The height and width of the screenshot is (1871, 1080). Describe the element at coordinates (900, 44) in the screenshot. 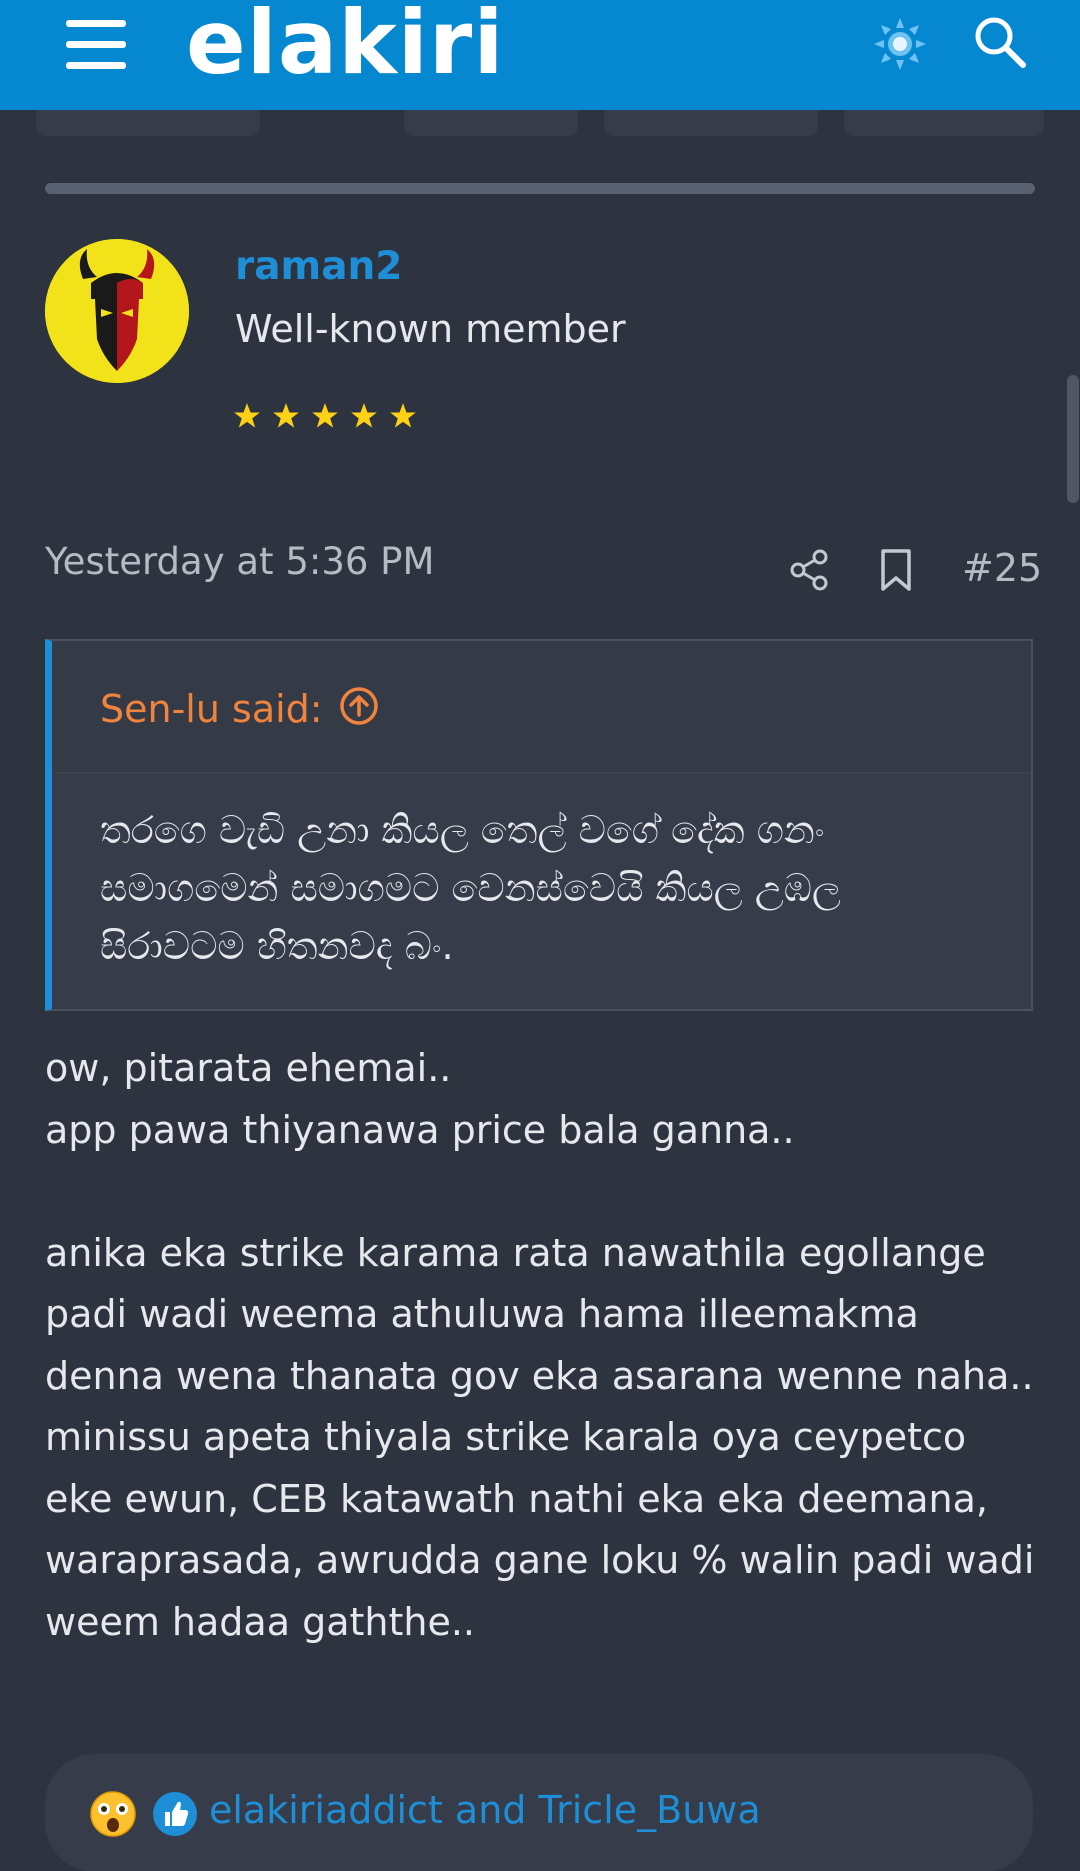

I see `theme-toggle-icon` at that location.